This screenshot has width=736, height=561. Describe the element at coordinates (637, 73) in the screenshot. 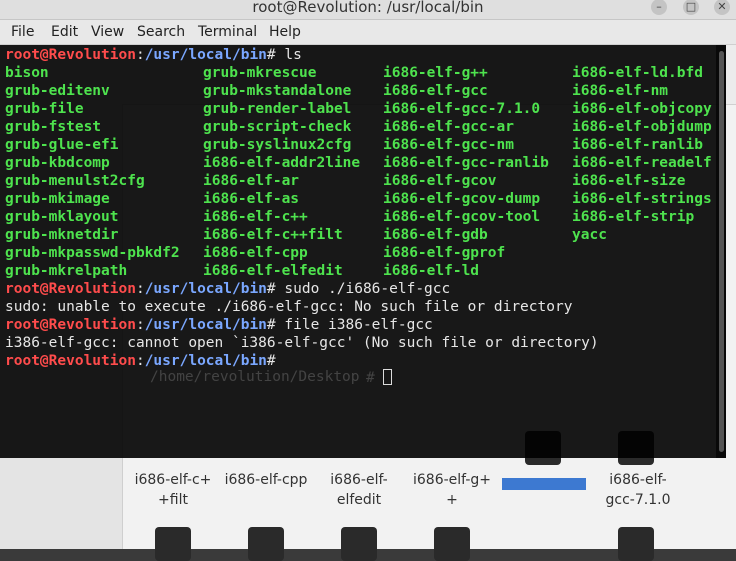

I see `ls-entry: i686-elf-ld.bfd` at that location.